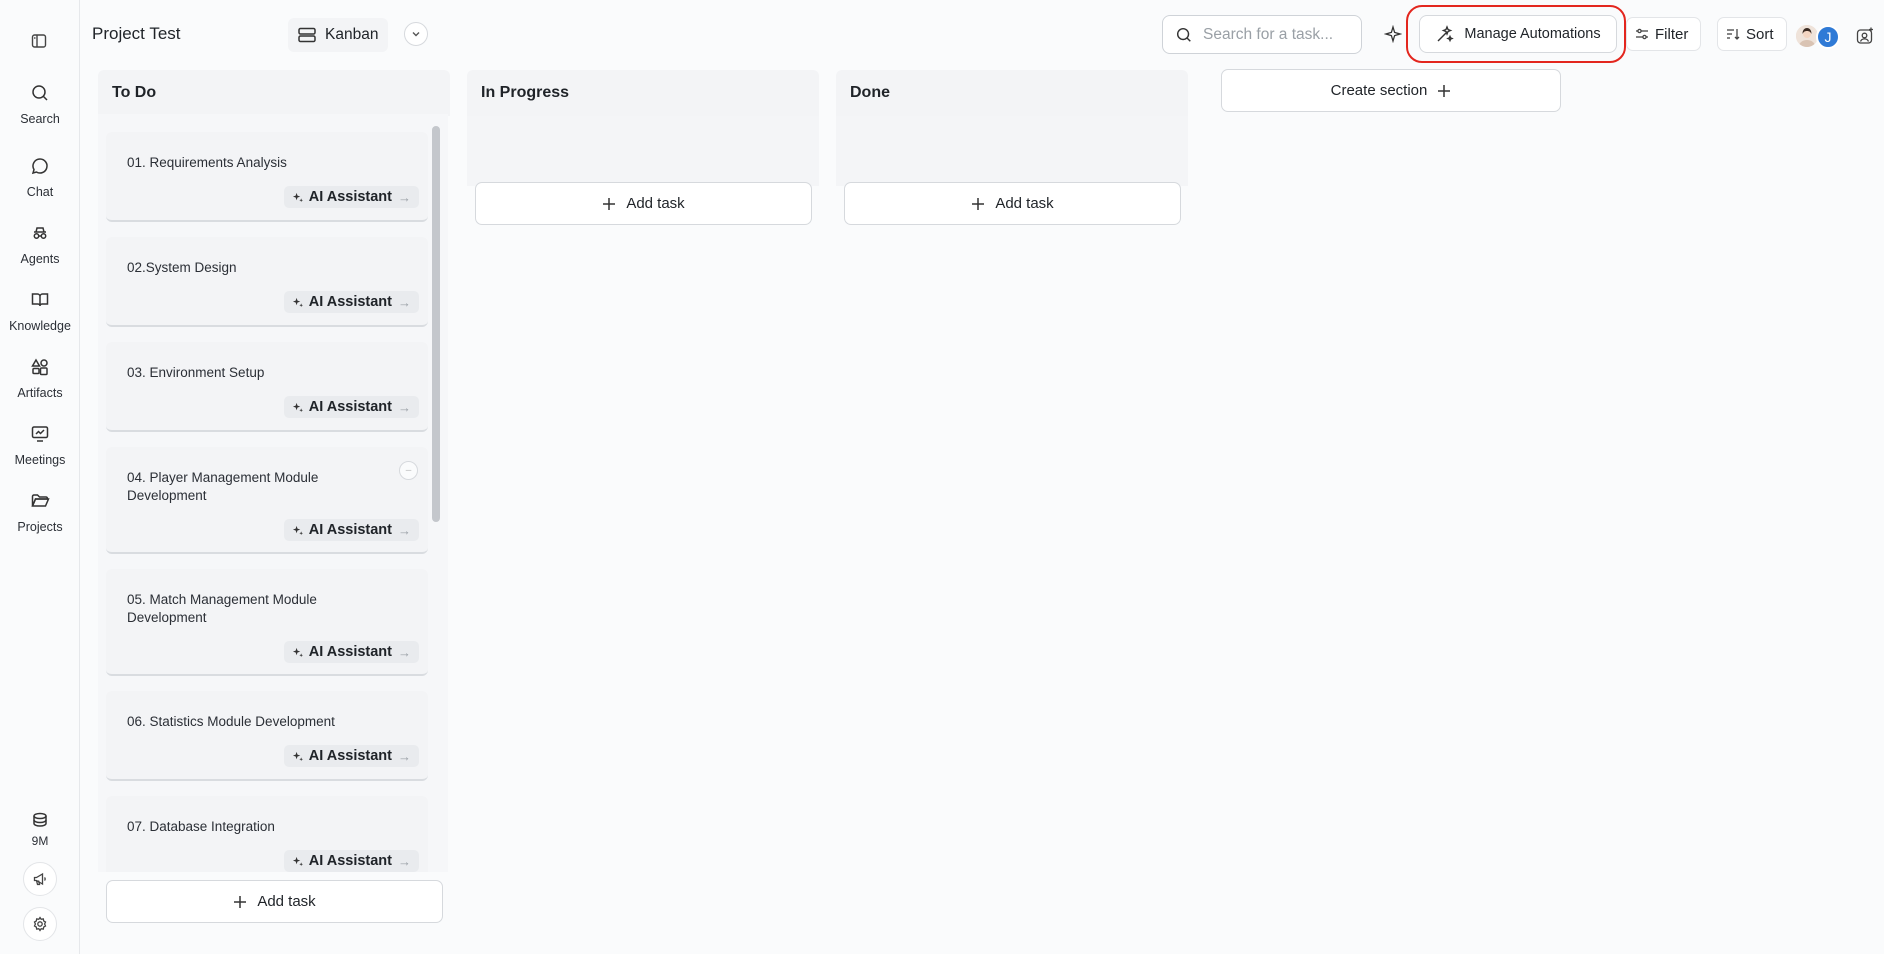 The image size is (1884, 954). What do you see at coordinates (40, 378) in the screenshot?
I see `sidebar-item-artifacts: Artifacts` at bounding box center [40, 378].